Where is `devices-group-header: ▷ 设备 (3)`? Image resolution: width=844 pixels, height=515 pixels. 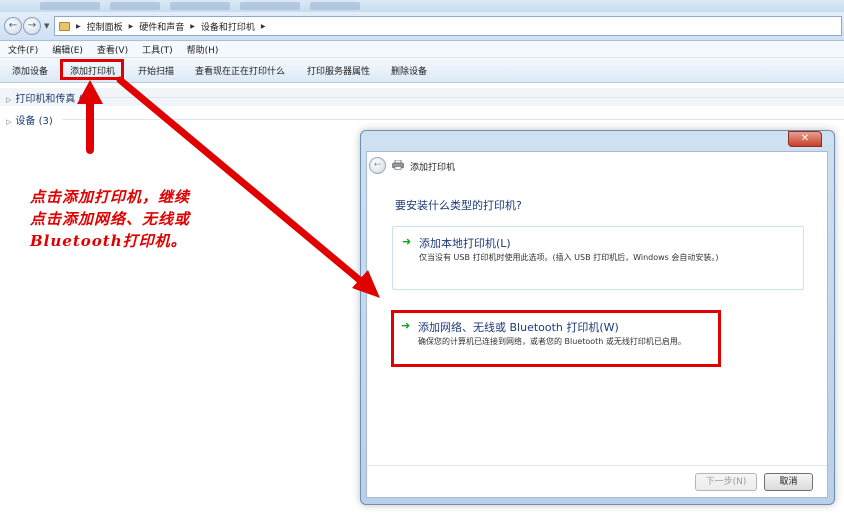 devices-group-header: ▷ 设备 (3) is located at coordinates (29, 119).